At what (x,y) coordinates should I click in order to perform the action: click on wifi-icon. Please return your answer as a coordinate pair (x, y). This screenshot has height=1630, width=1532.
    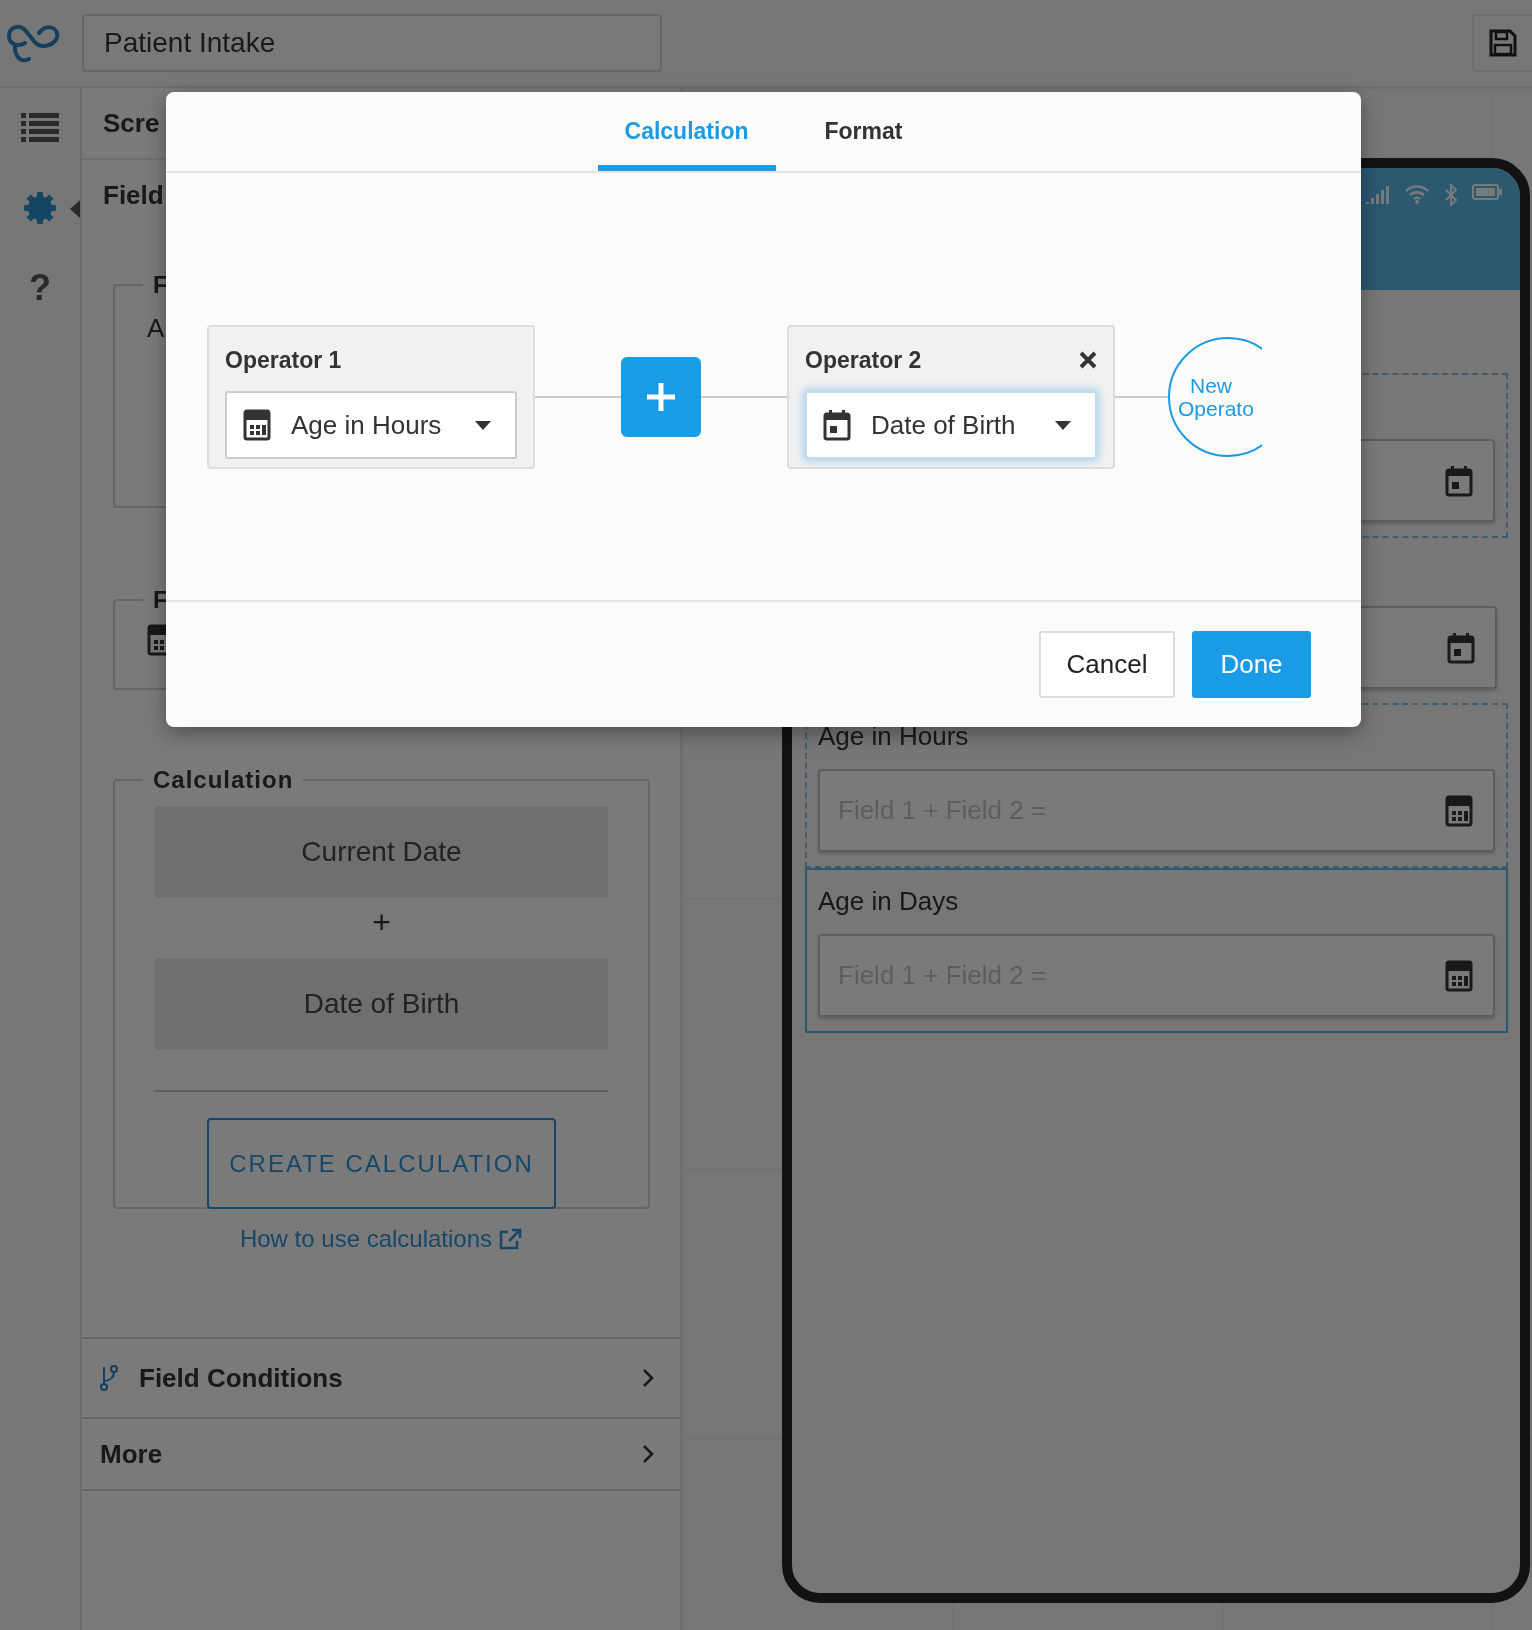
    Looking at the image, I should click on (1417, 194).